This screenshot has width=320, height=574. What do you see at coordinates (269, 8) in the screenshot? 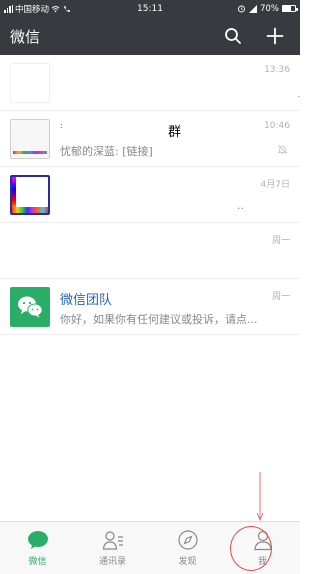
I see `battery-percent: 70%` at bounding box center [269, 8].